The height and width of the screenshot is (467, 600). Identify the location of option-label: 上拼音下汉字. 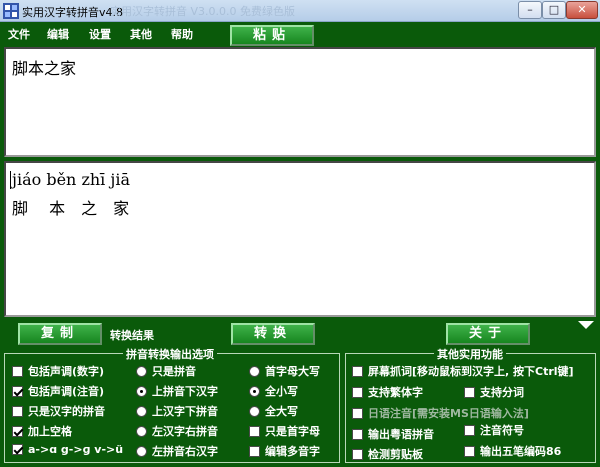
(185, 391).